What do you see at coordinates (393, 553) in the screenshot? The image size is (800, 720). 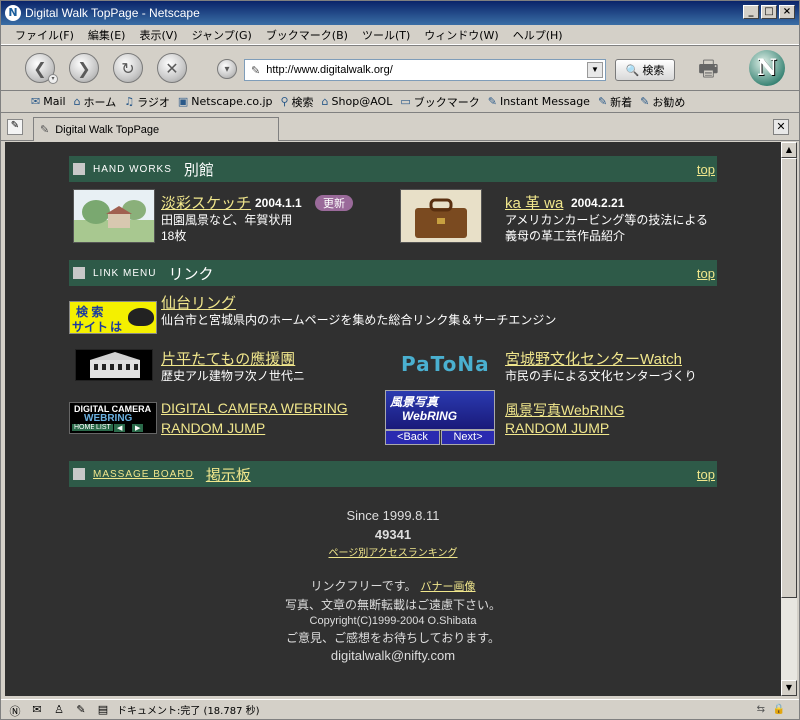 I see `access-ranking-link: ページ別アクセスランキング` at bounding box center [393, 553].